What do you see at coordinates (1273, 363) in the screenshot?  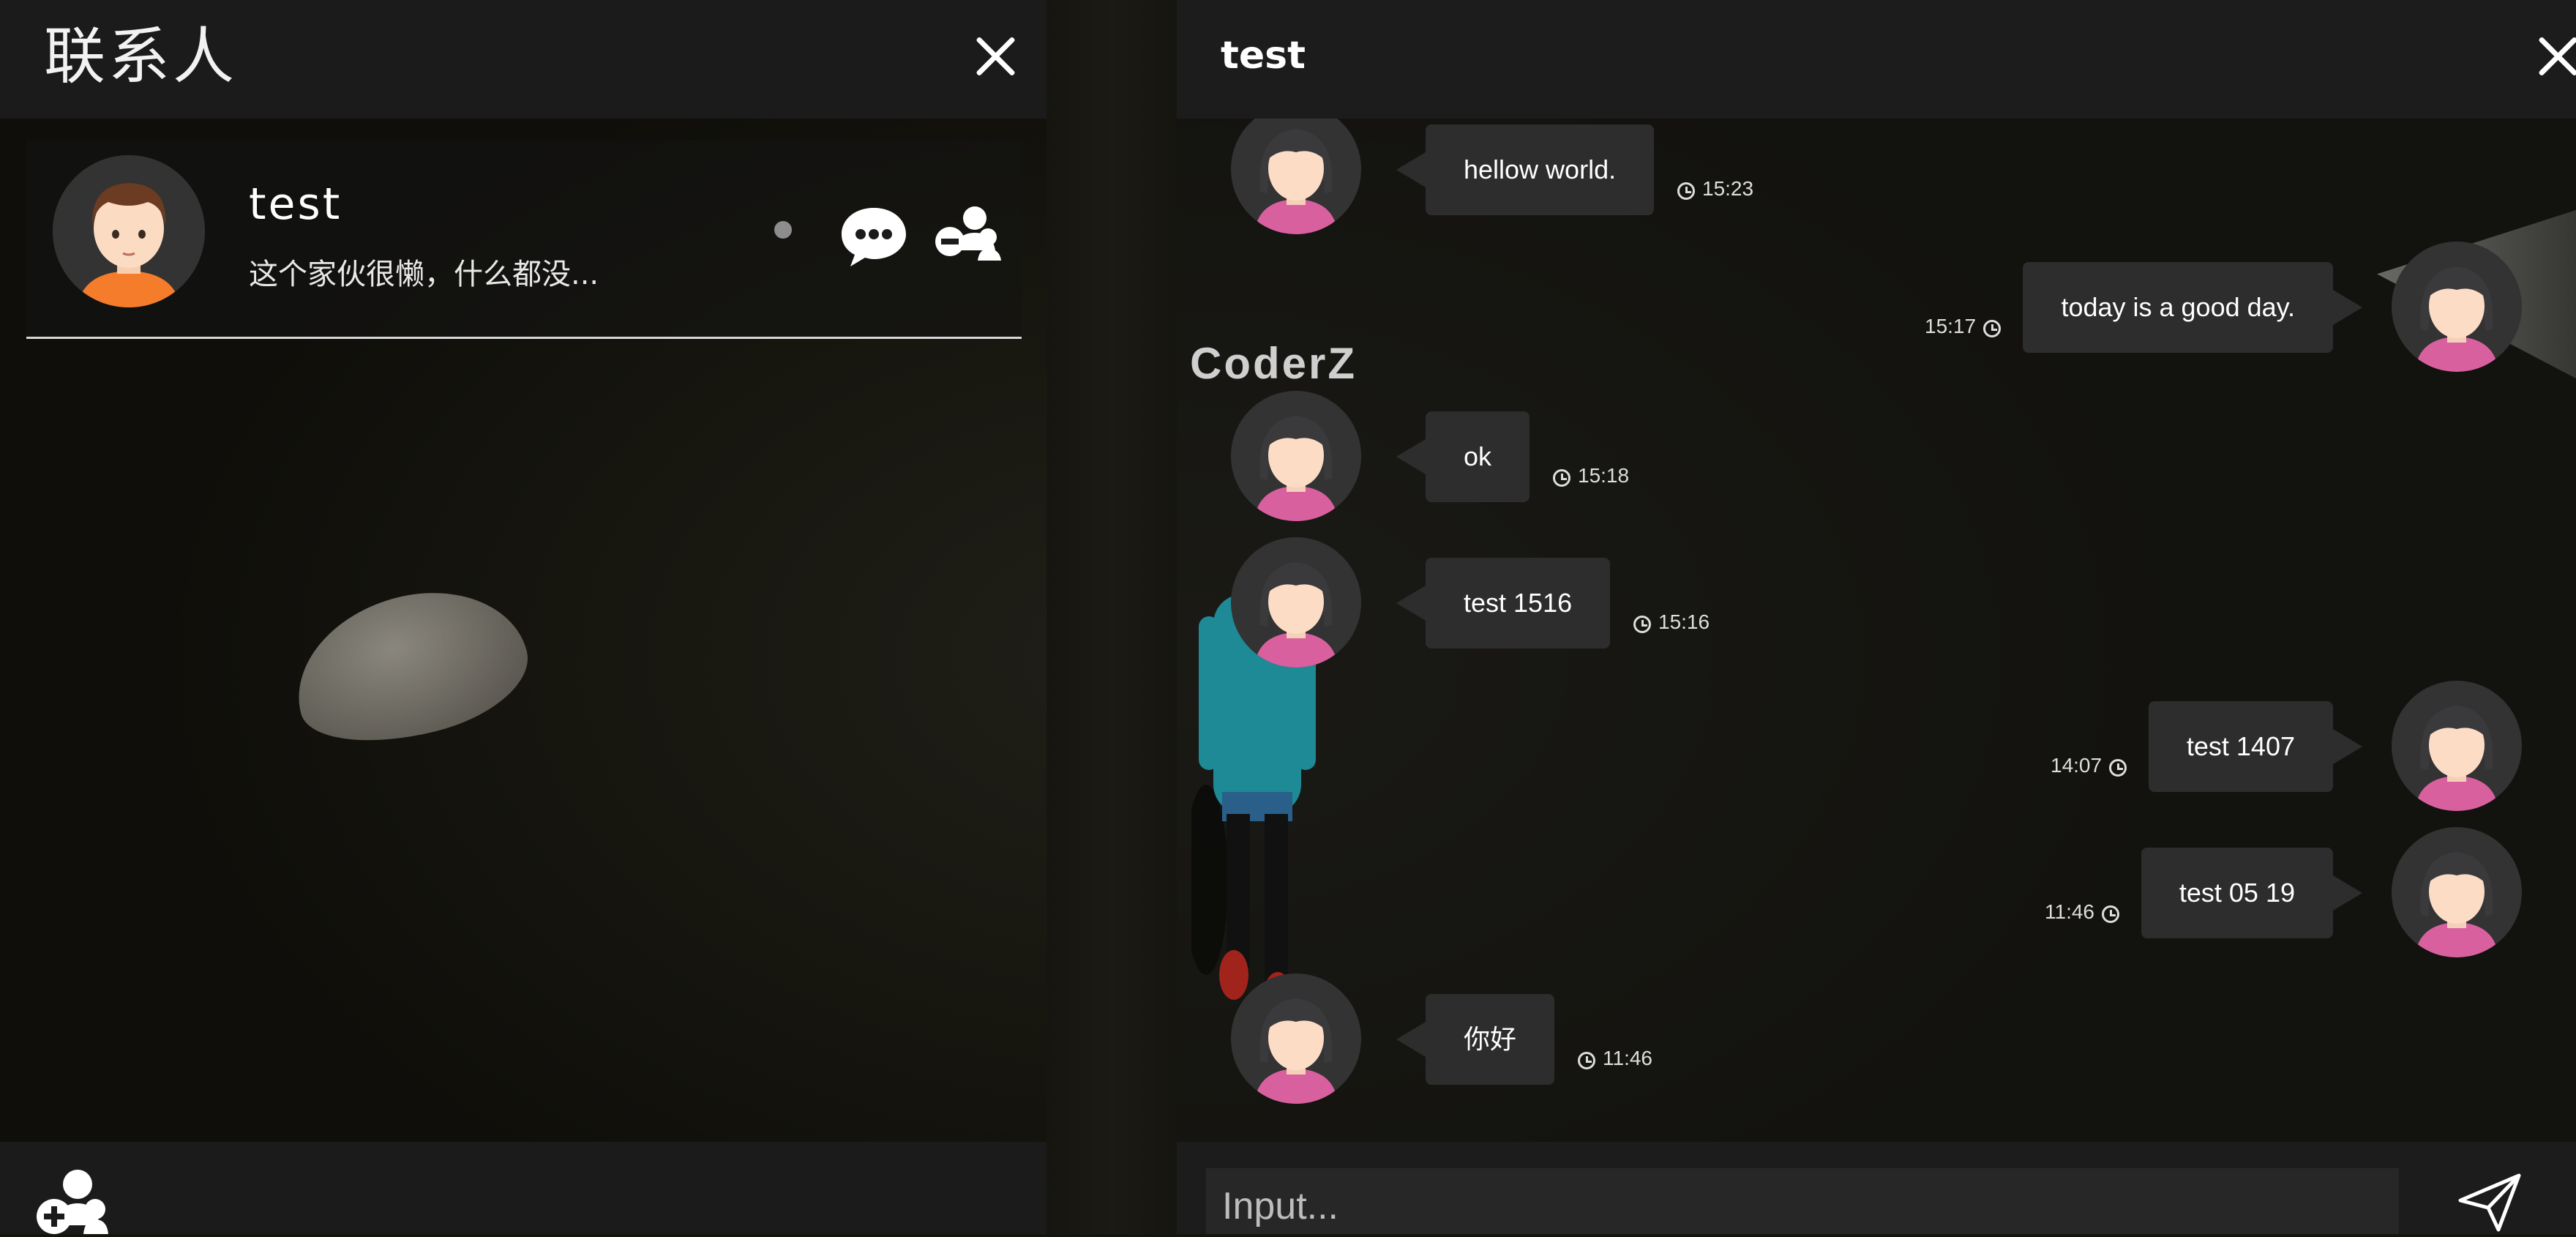 I see `character-name-label: CoderZ` at bounding box center [1273, 363].